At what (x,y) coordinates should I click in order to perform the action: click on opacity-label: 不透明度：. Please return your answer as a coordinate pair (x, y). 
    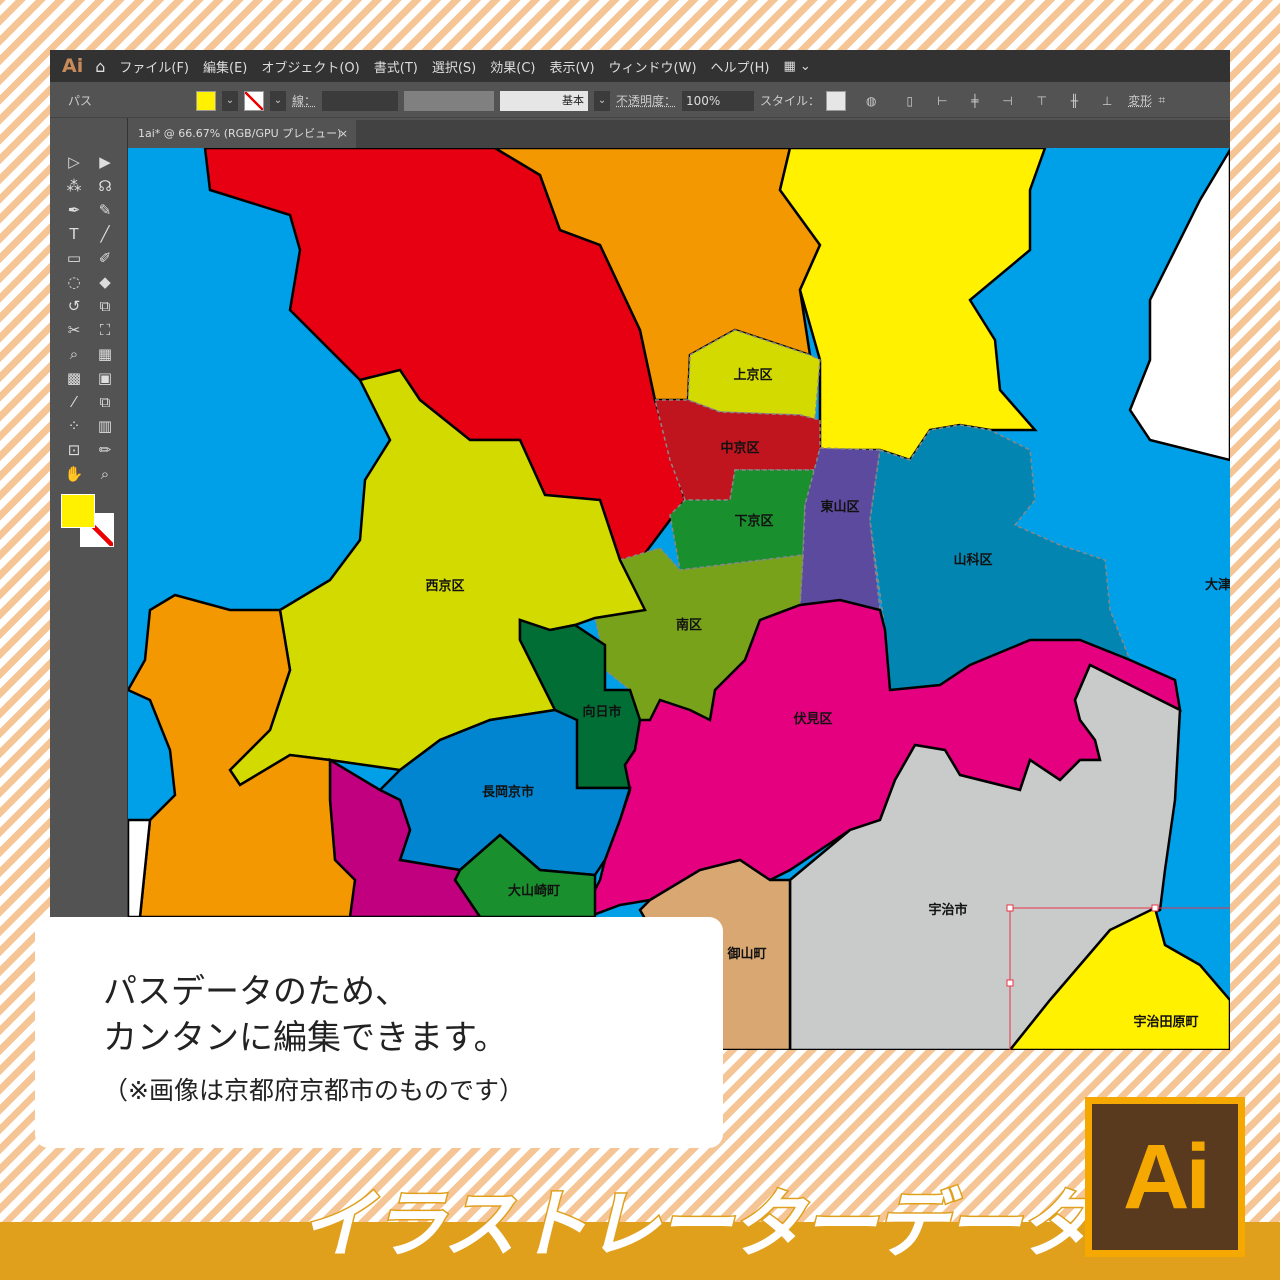
    Looking at the image, I should click on (646, 100).